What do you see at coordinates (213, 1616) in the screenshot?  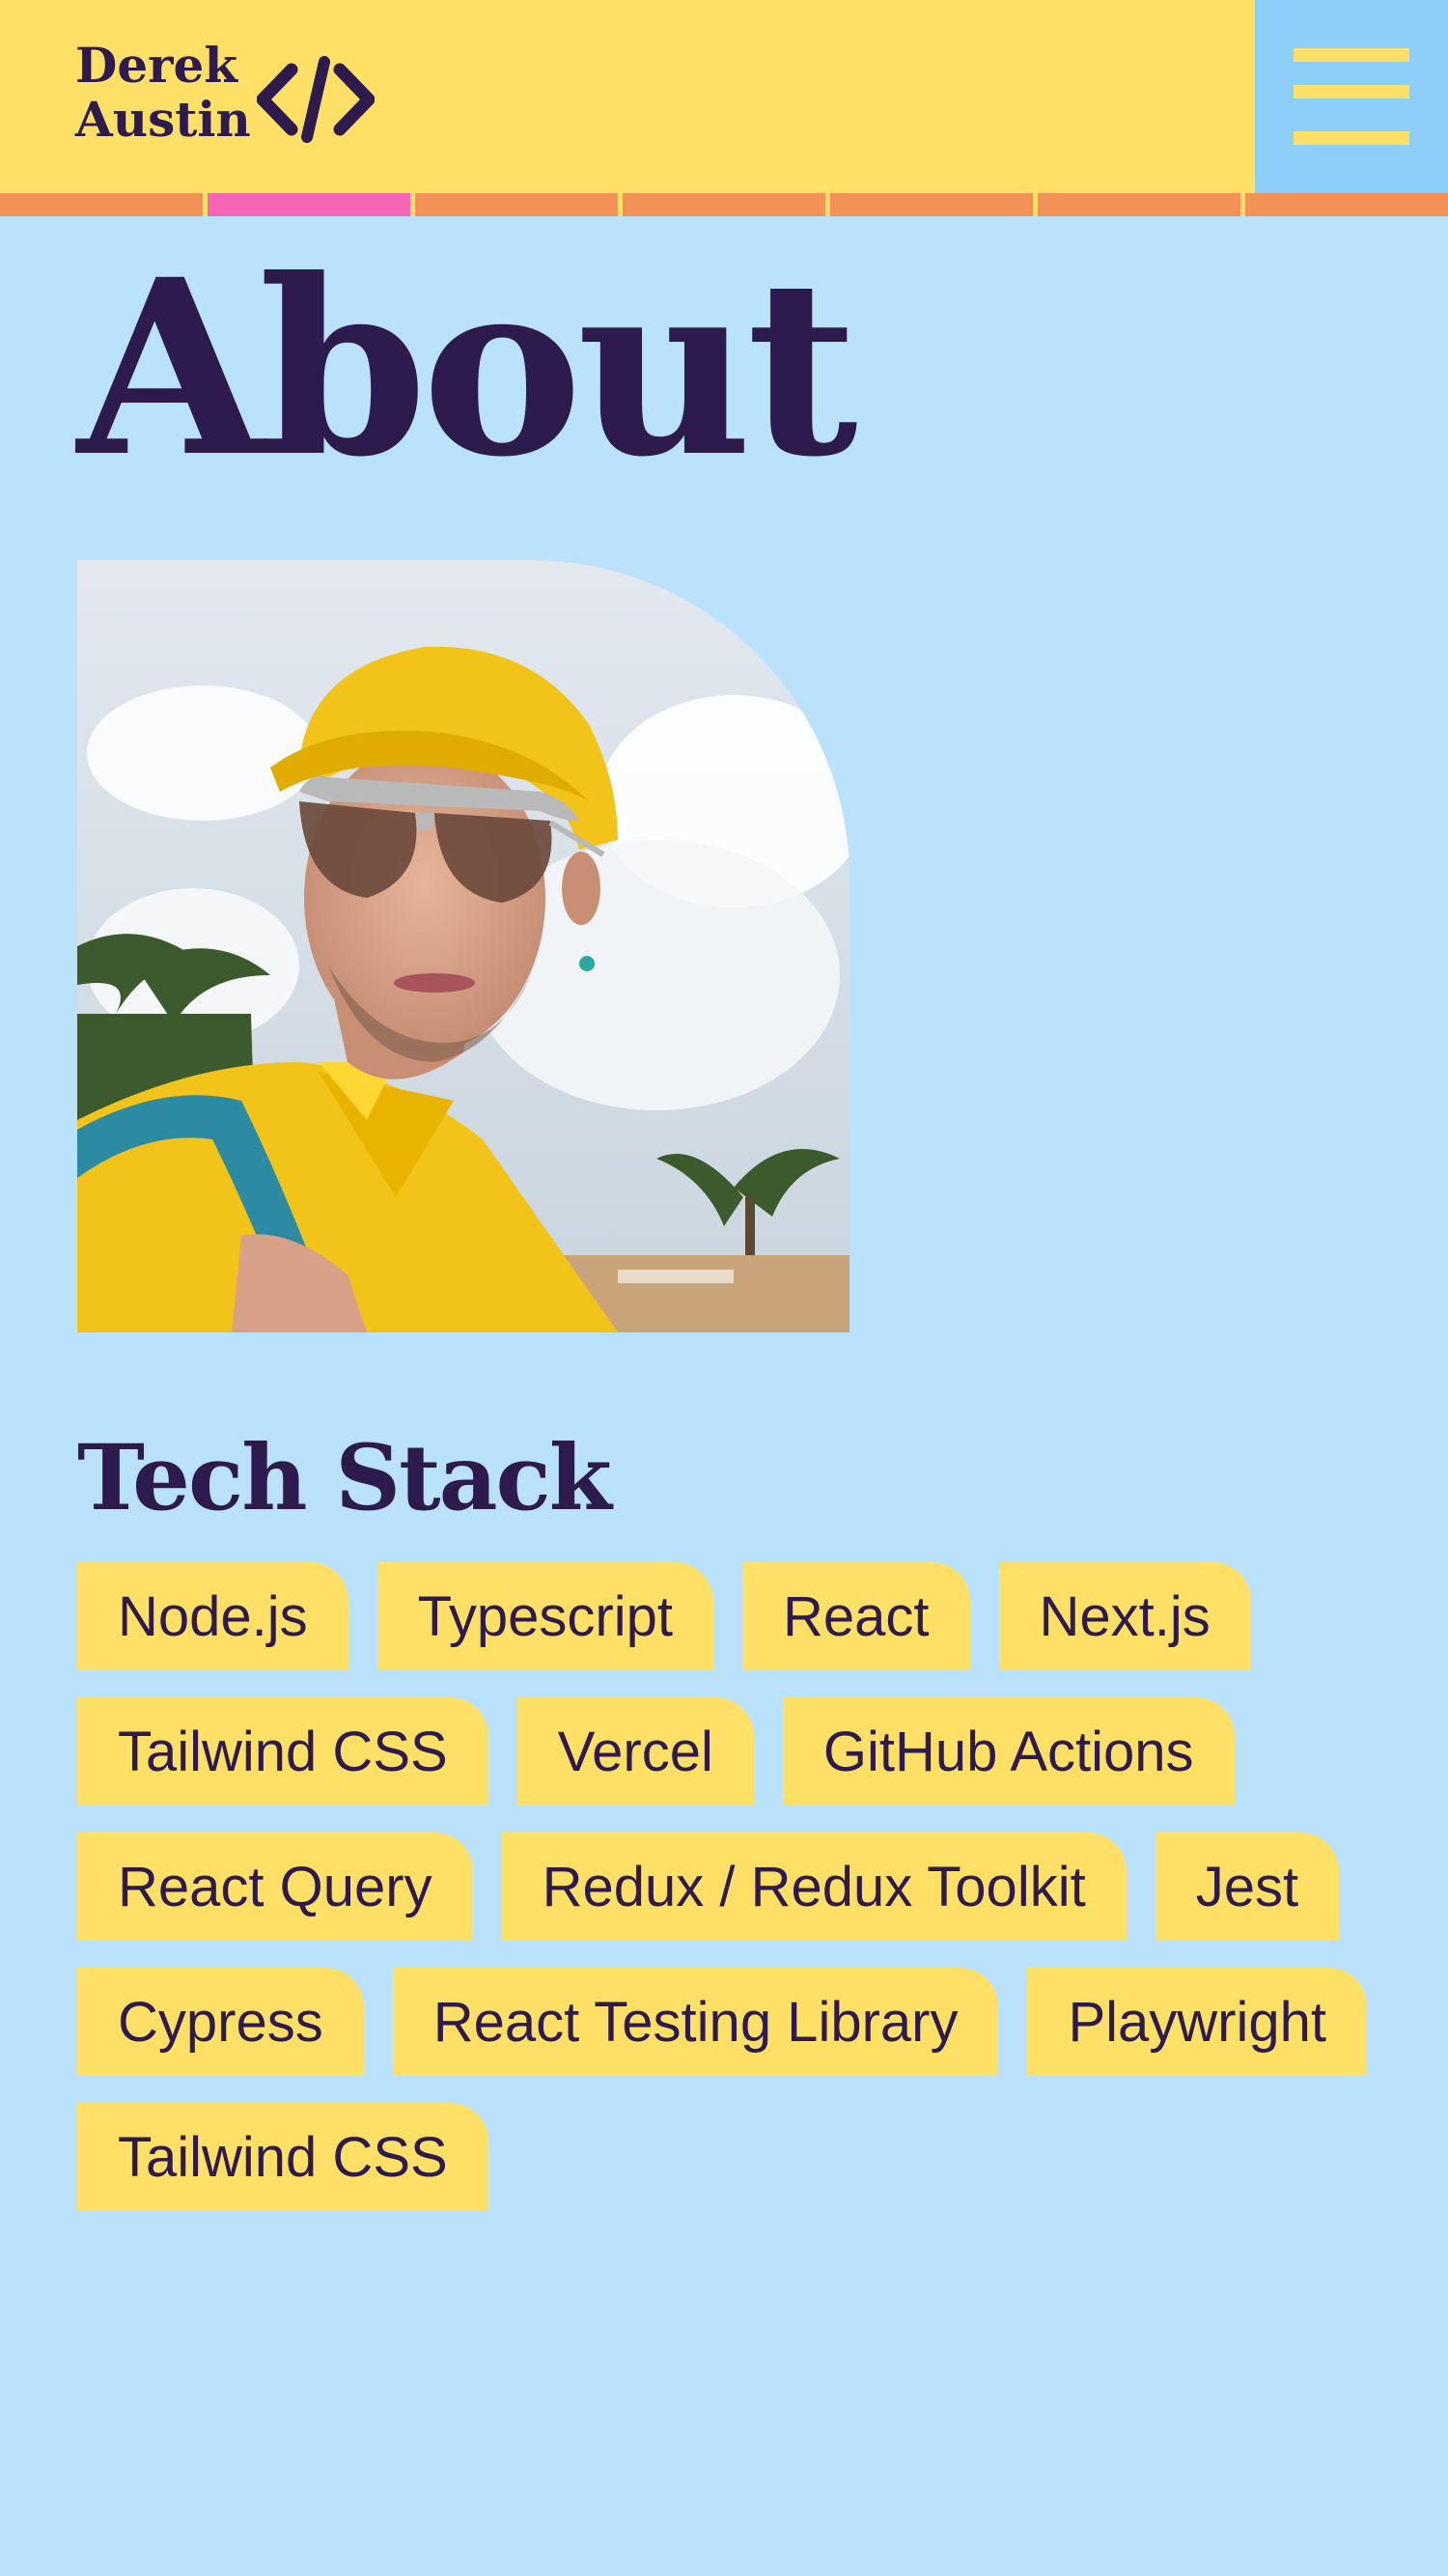 I see `tech-tag: Node.js` at bounding box center [213, 1616].